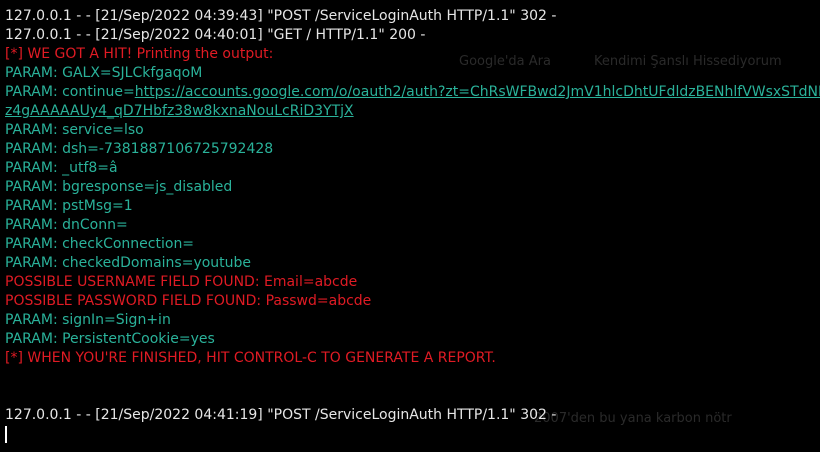 The height and width of the screenshot is (452, 820). What do you see at coordinates (119, 187) in the screenshot?
I see `log-line-param: PARAM: bgresponse=js_disabled` at bounding box center [119, 187].